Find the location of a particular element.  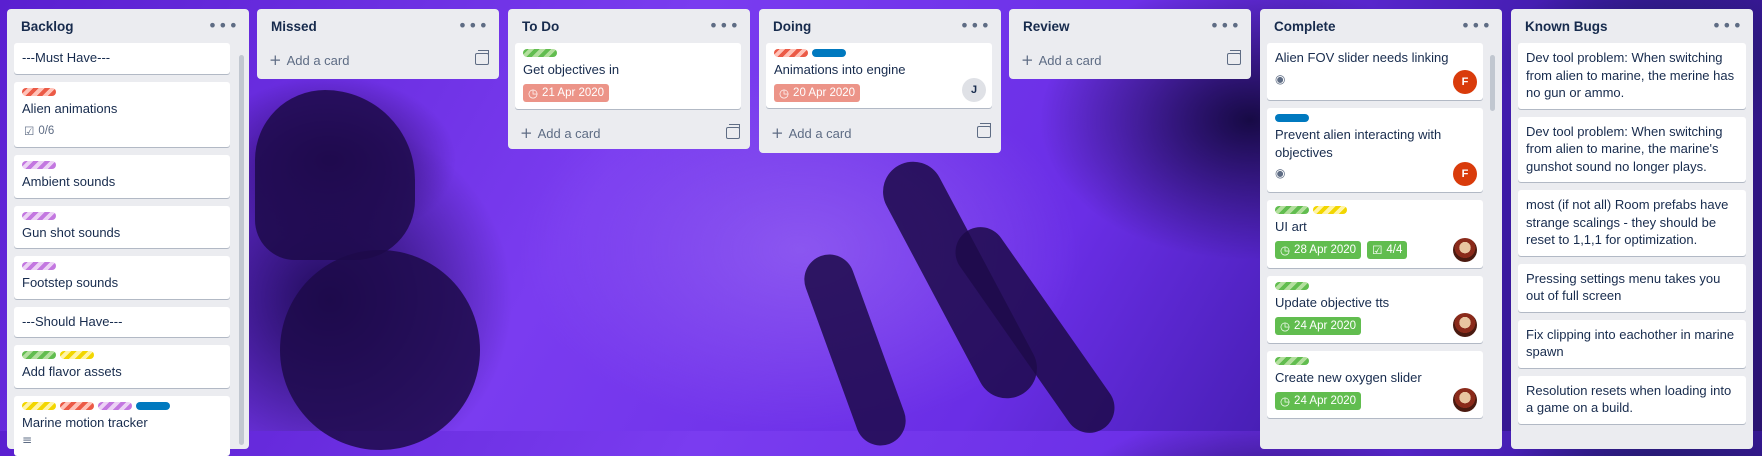

card: Marine motion tracker ≡ is located at coordinates (122, 425).